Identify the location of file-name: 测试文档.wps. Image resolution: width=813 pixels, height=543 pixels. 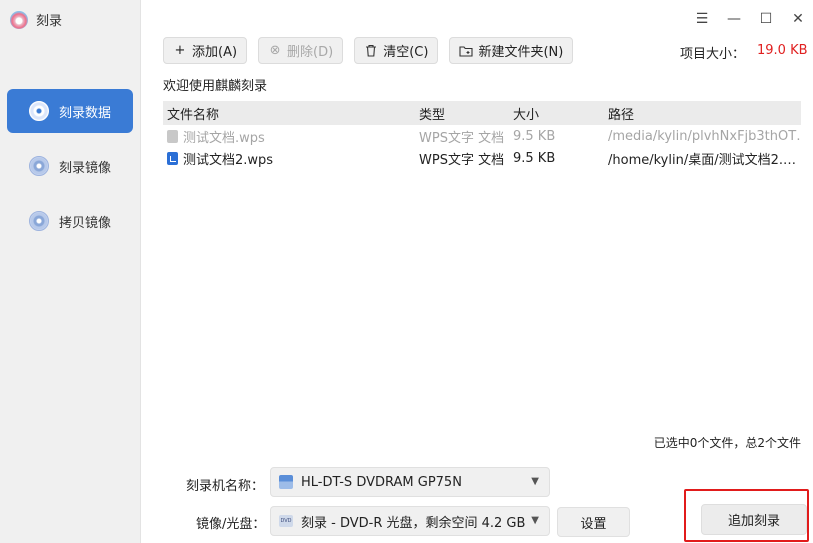
(224, 138).